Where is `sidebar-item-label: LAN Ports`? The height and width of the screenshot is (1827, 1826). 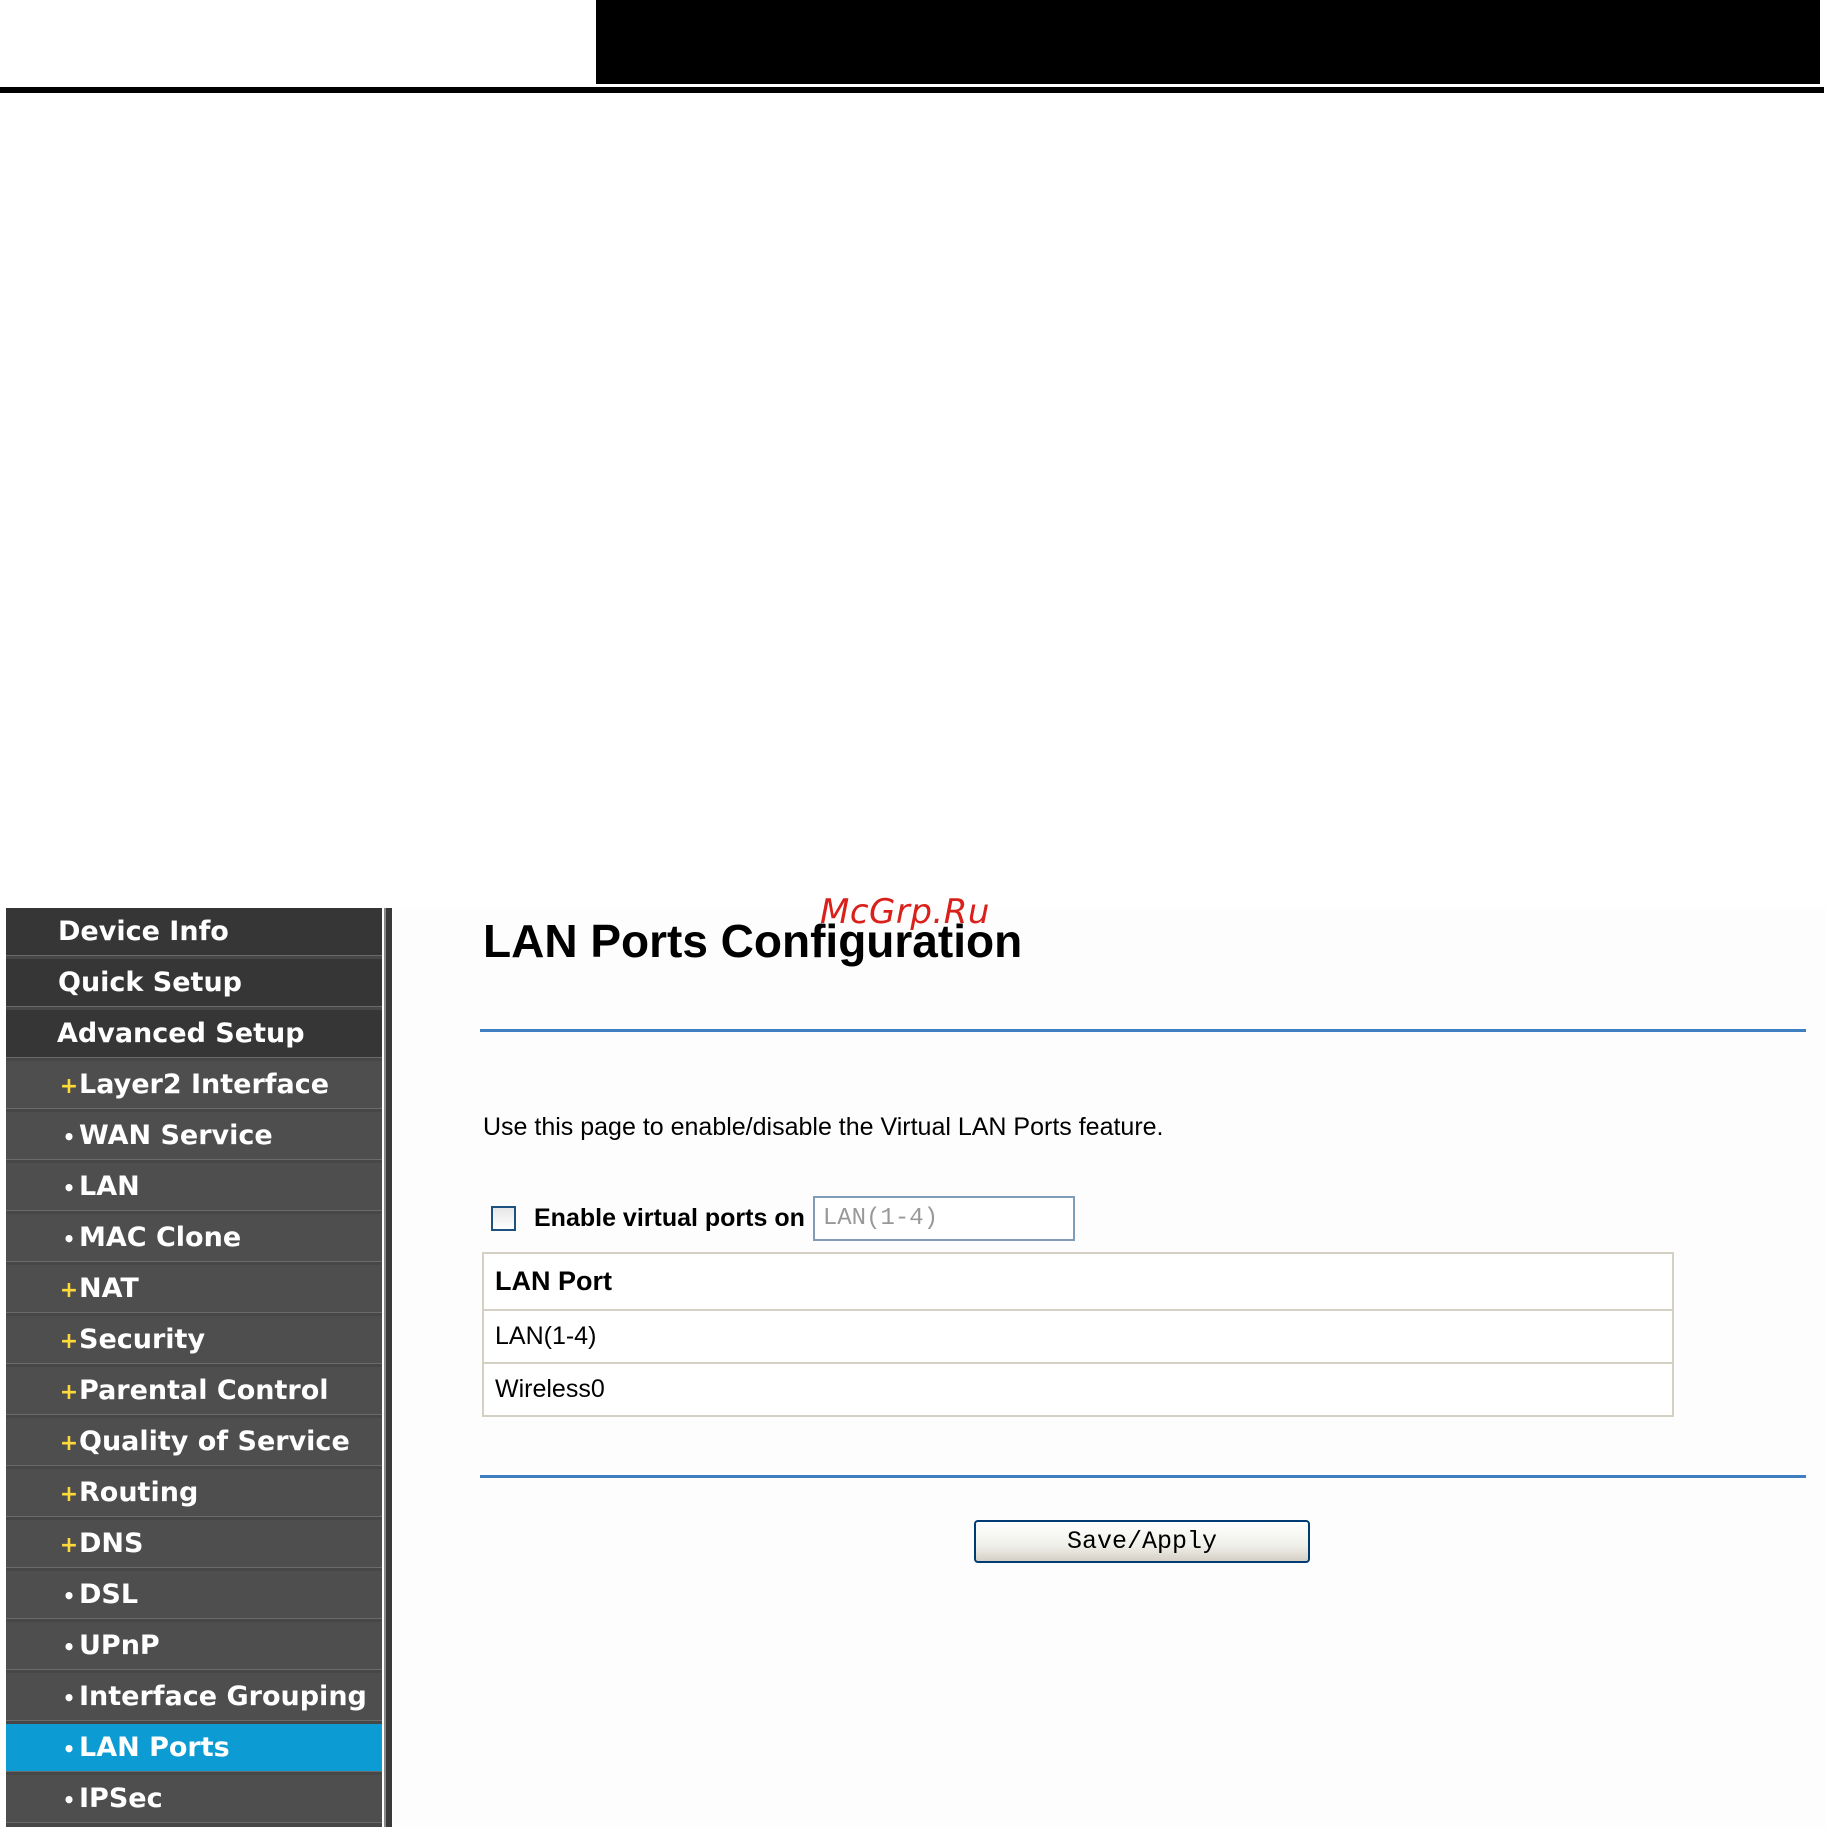 sidebar-item-label: LAN Ports is located at coordinates (154, 1747).